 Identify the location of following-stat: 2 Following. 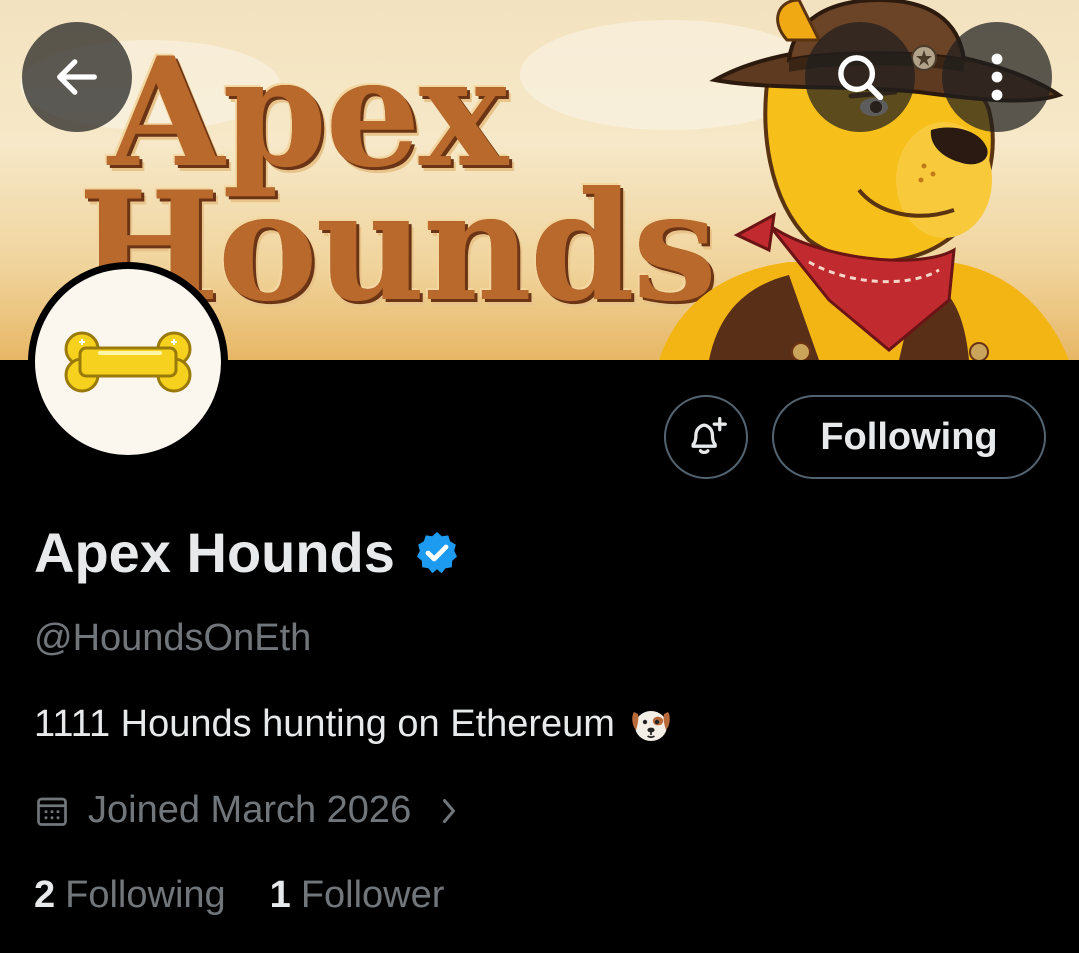
(130, 895).